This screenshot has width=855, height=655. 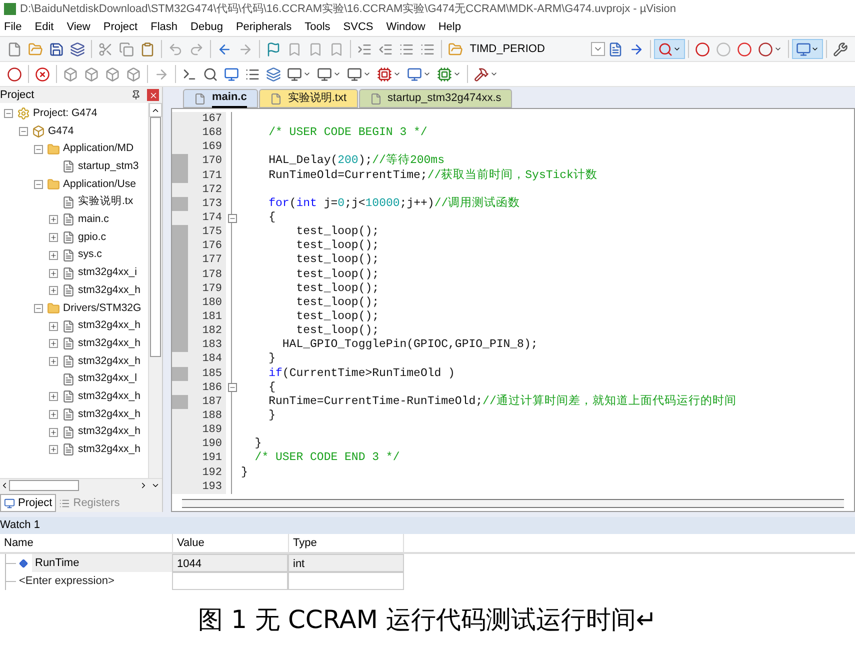 What do you see at coordinates (78, 27) in the screenshot?
I see `menu-item: View` at bounding box center [78, 27].